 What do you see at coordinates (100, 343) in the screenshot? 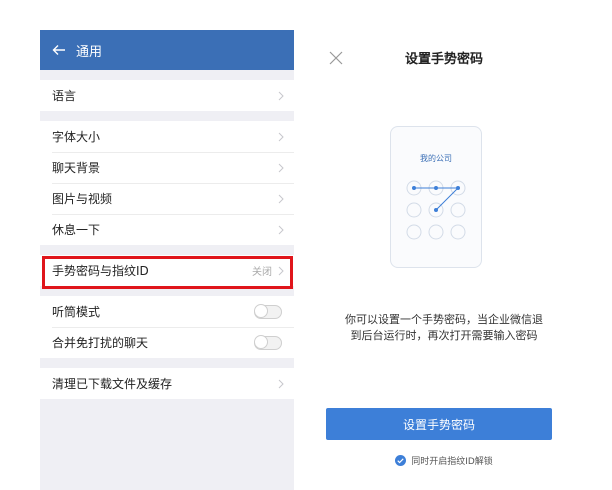
I see `setting-merge-muted-label: 合并免打扰的聊天` at bounding box center [100, 343].